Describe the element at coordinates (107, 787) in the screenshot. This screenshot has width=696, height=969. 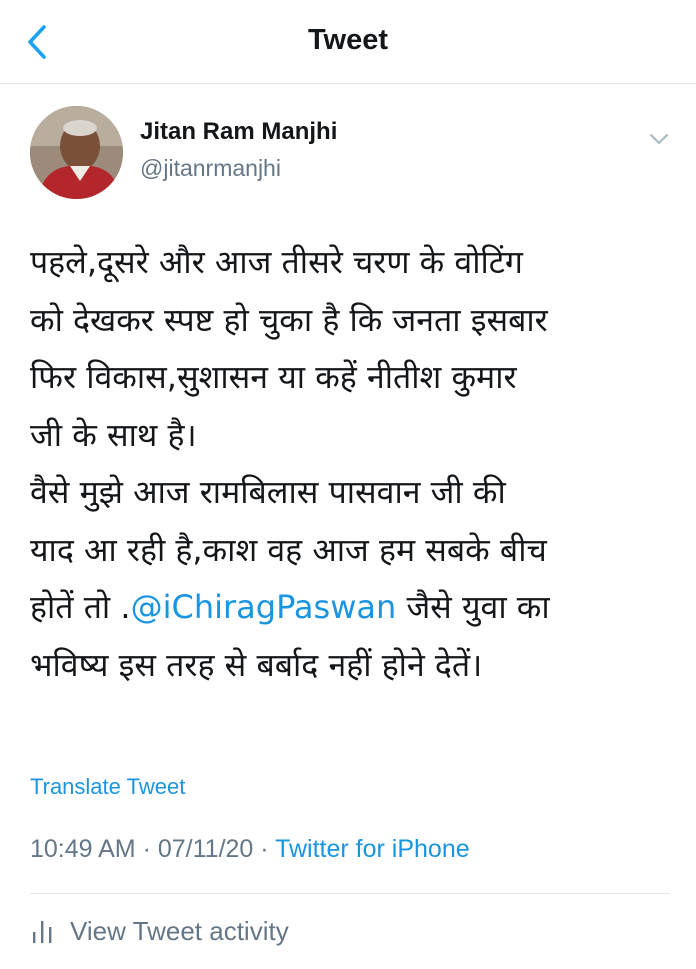
I see `translate-tweet-link: Translate Tweet` at that location.